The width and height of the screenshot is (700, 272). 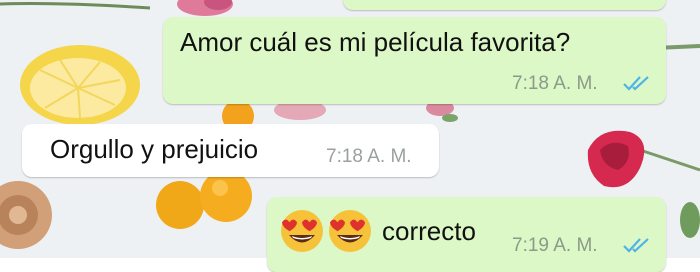 I want to click on orange-left, so click(x=180, y=205).